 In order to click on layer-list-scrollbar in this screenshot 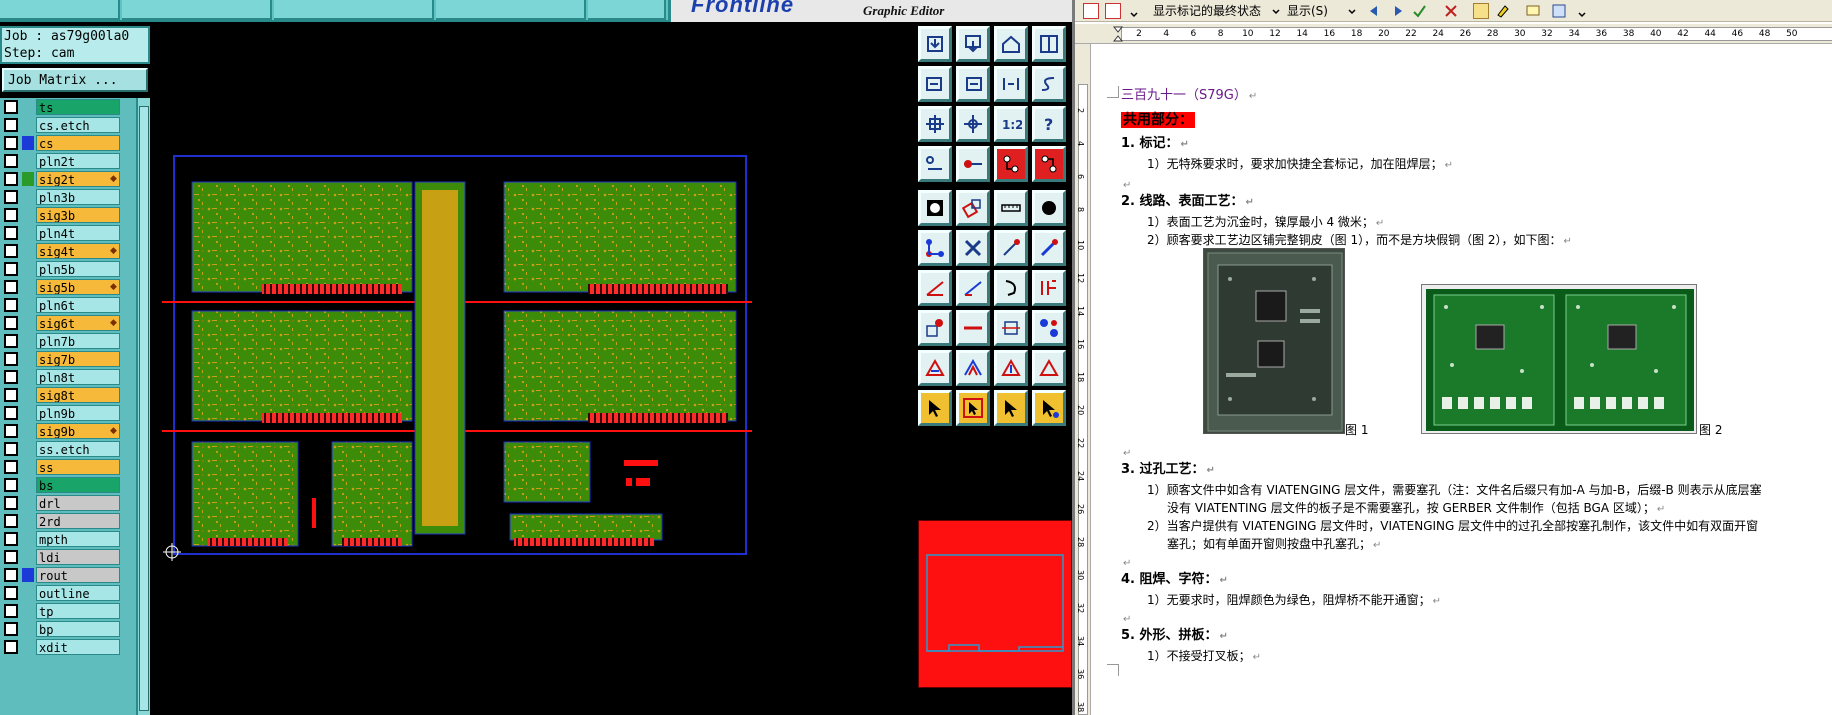, I will do `click(143, 406)`.